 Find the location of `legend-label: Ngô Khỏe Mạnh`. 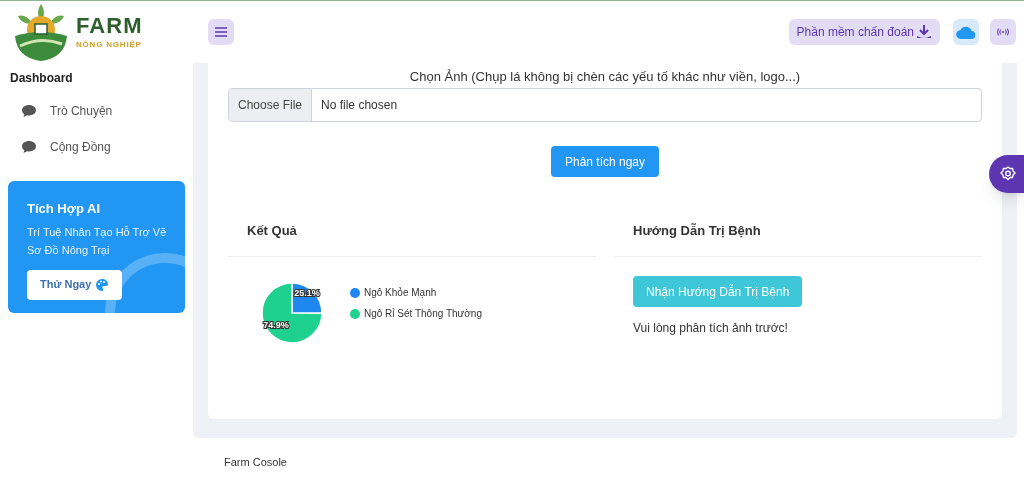

legend-label: Ngô Khỏe Mạnh is located at coordinates (400, 293).